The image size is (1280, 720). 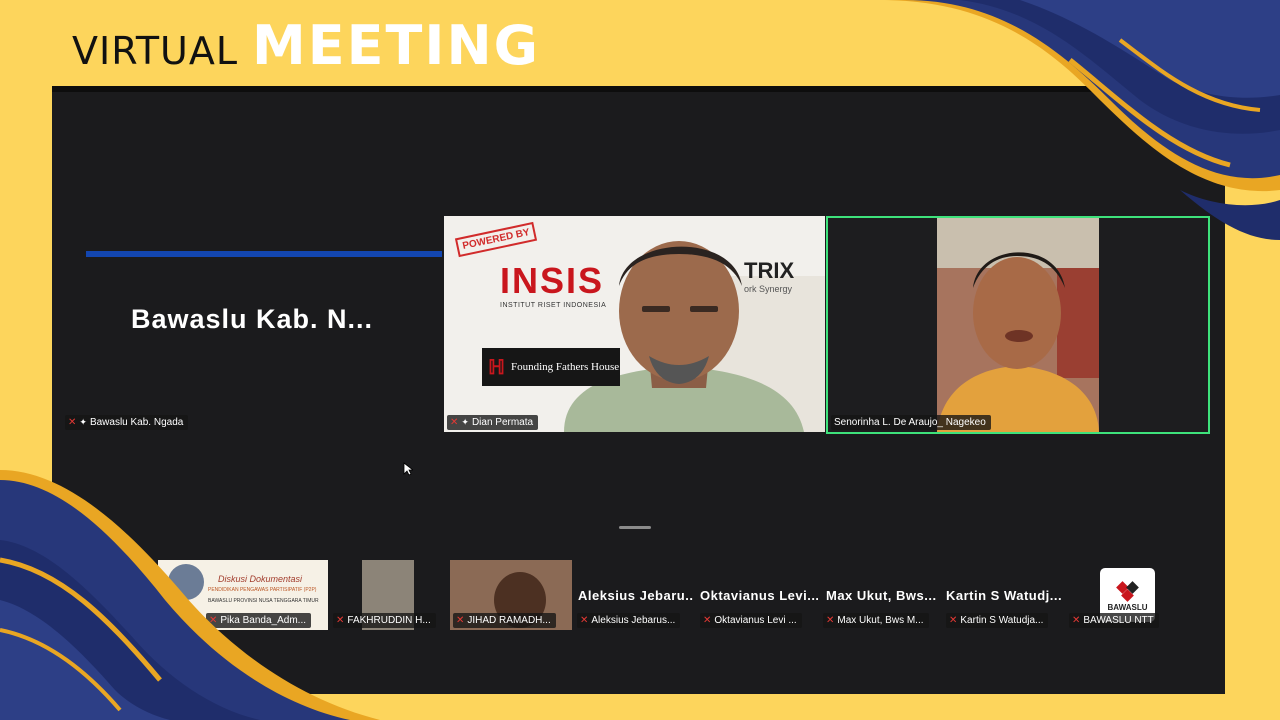 I want to click on name-tag-label: BAWASLU NTT, so click(x=1118, y=620).